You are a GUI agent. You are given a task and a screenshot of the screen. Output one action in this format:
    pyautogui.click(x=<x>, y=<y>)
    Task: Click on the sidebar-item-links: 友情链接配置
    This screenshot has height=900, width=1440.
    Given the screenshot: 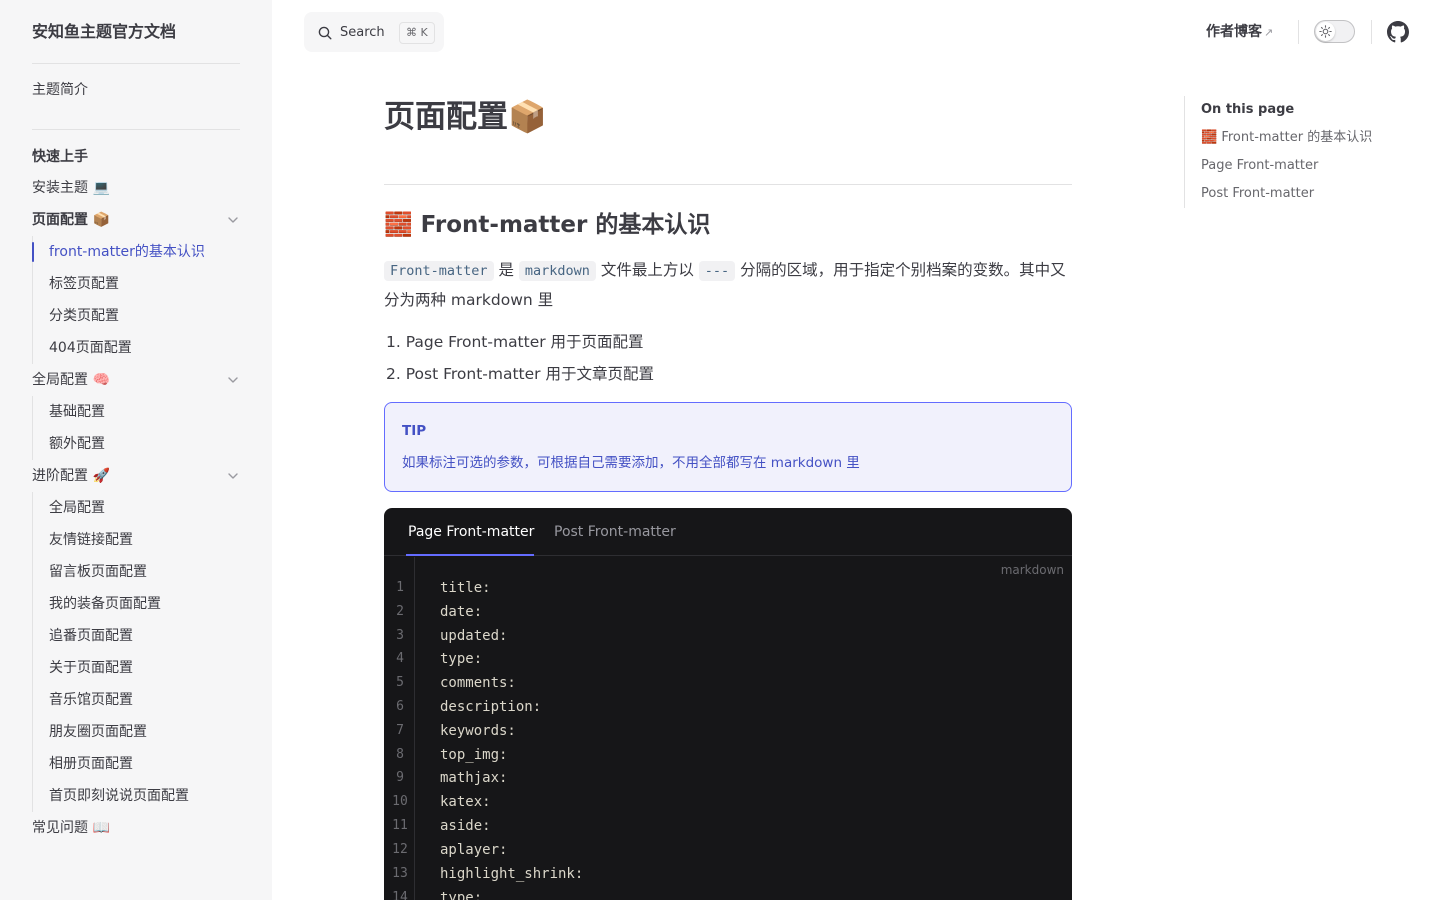 What is the action you would take?
    pyautogui.click(x=144, y=540)
    